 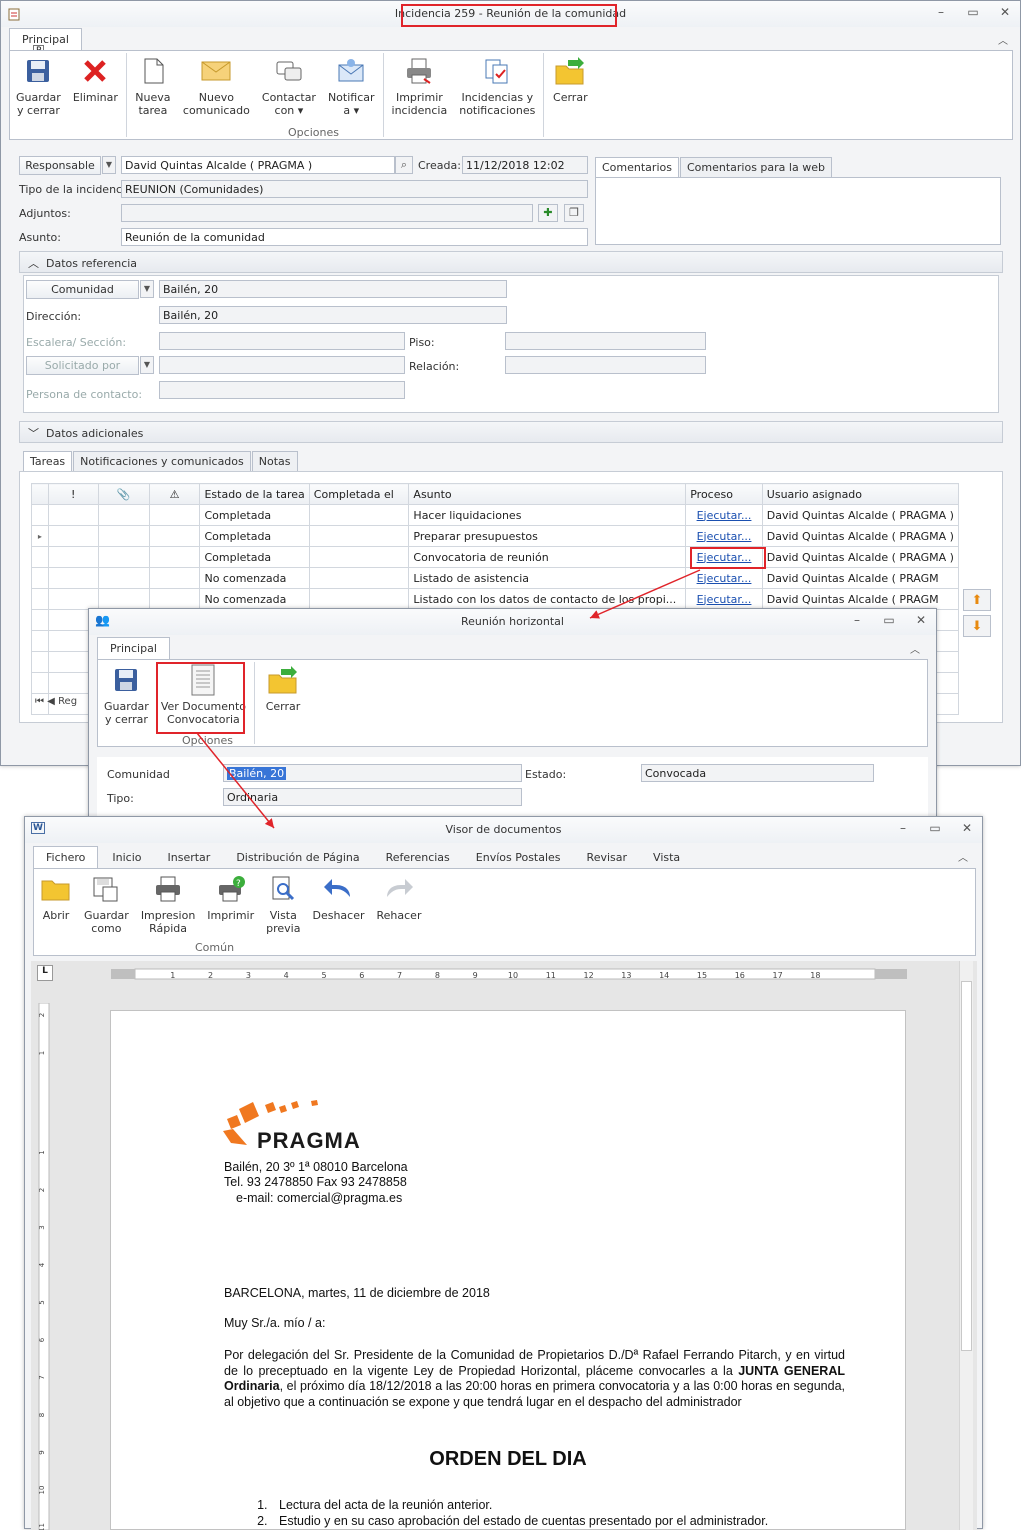 What do you see at coordinates (509, 974) in the screenshot?
I see `horizontal-ruler: 321123456789101112131415161718` at bounding box center [509, 974].